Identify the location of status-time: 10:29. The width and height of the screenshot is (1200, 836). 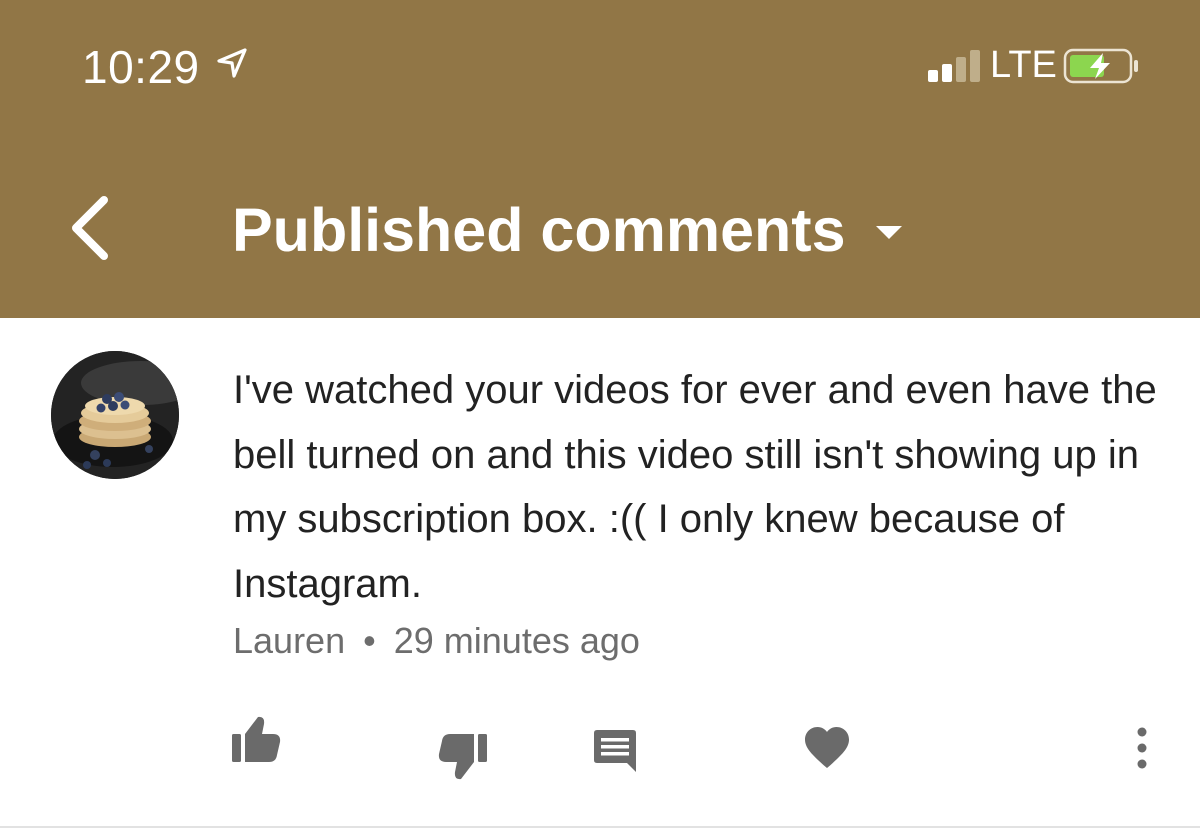
(141, 67).